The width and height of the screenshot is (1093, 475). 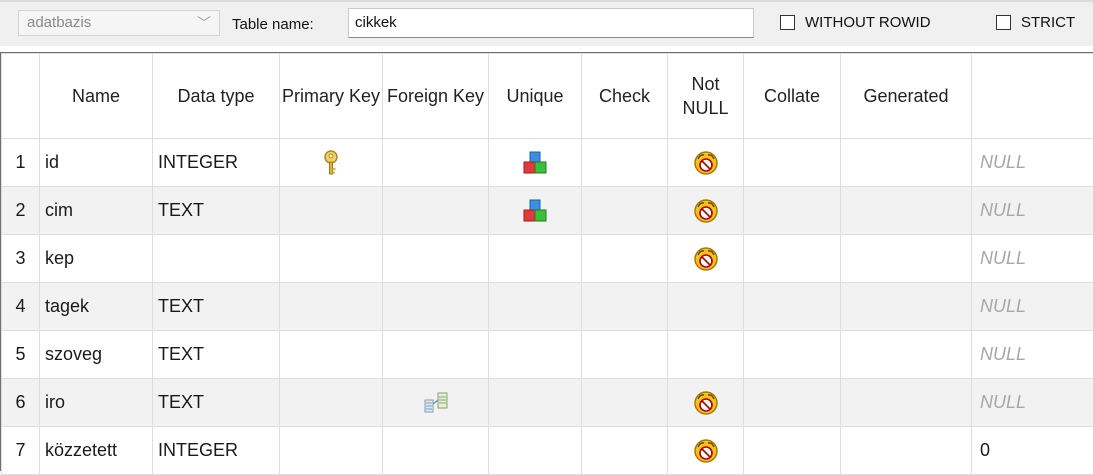 What do you see at coordinates (21, 163) in the screenshot?
I see `row-number: 1` at bounding box center [21, 163].